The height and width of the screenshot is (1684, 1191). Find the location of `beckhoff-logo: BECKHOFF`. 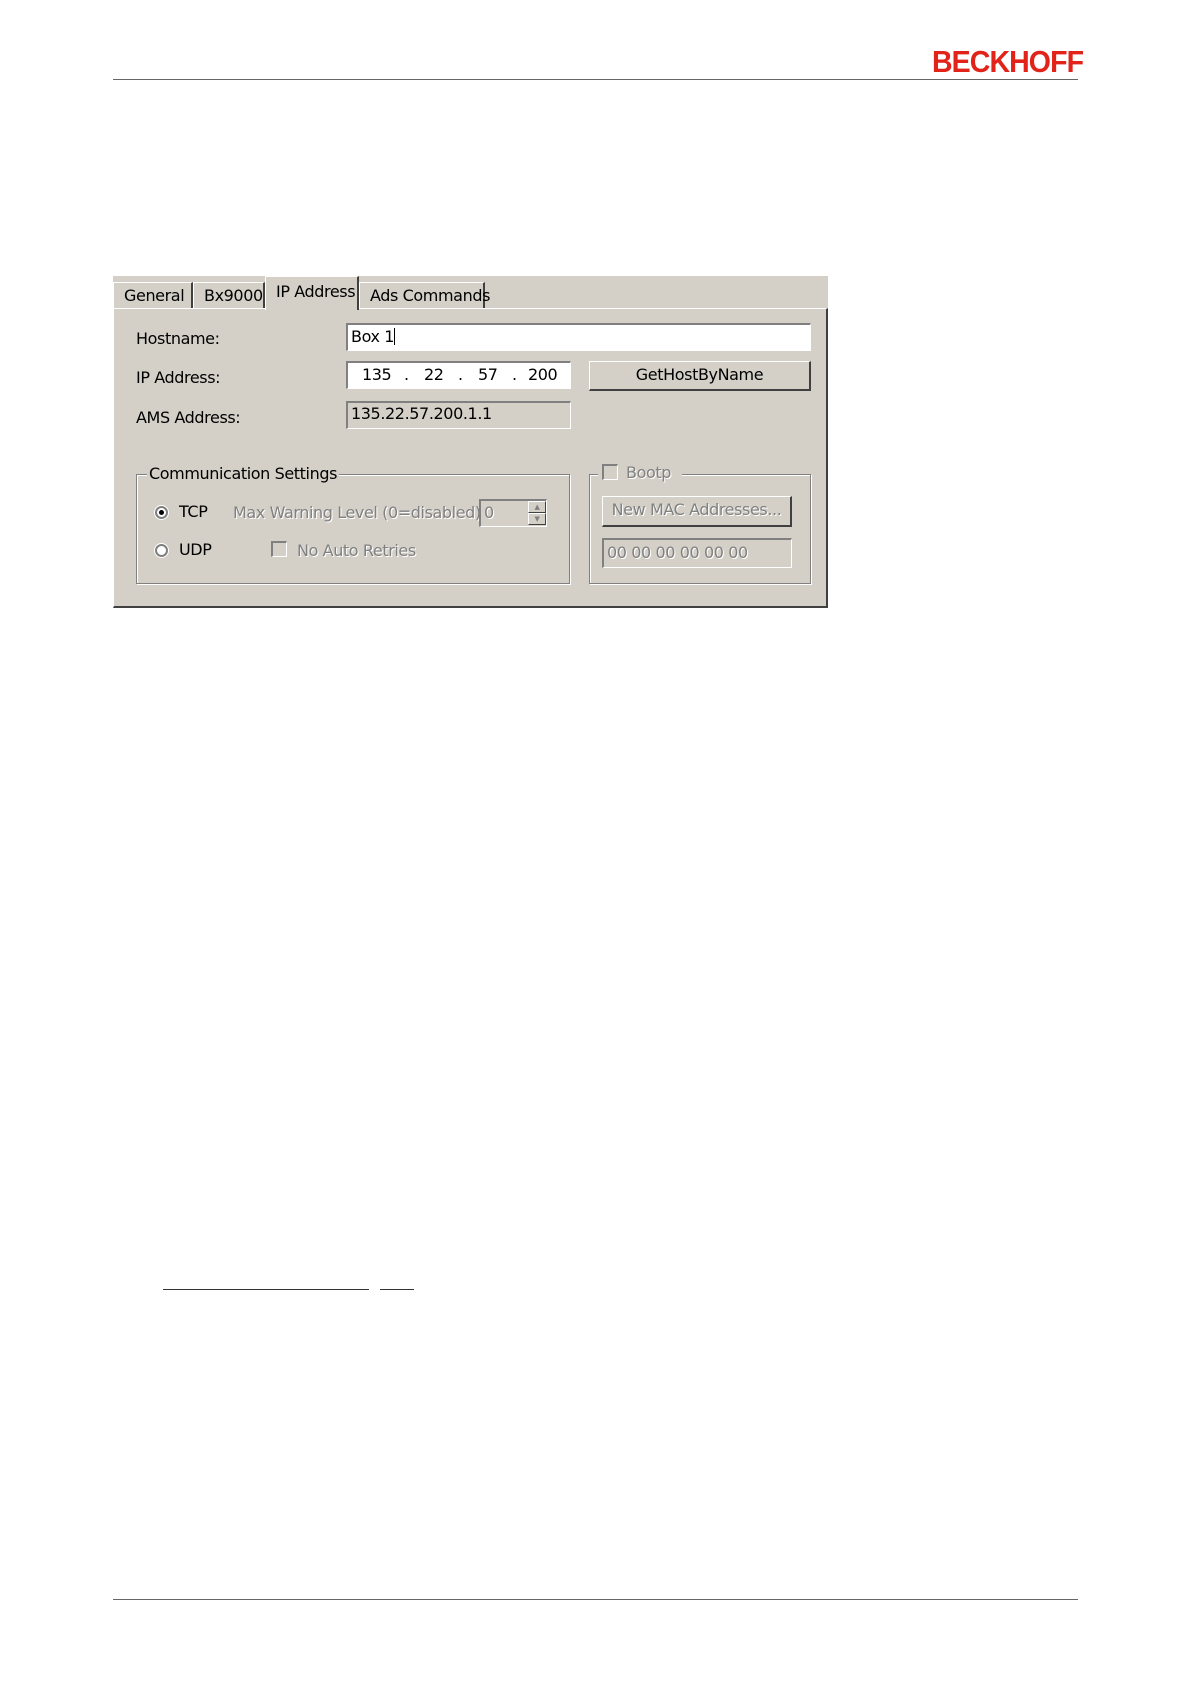

beckhoff-logo: BECKHOFF is located at coordinates (1008, 61).